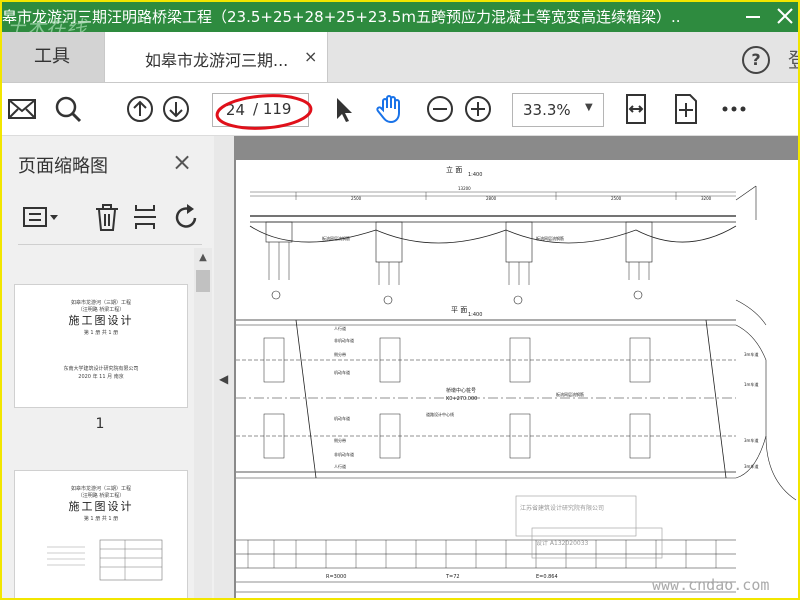 Image resolution: width=800 pixels, height=600 pixels. What do you see at coordinates (734, 109) in the screenshot?
I see `more-icon` at bounding box center [734, 109].